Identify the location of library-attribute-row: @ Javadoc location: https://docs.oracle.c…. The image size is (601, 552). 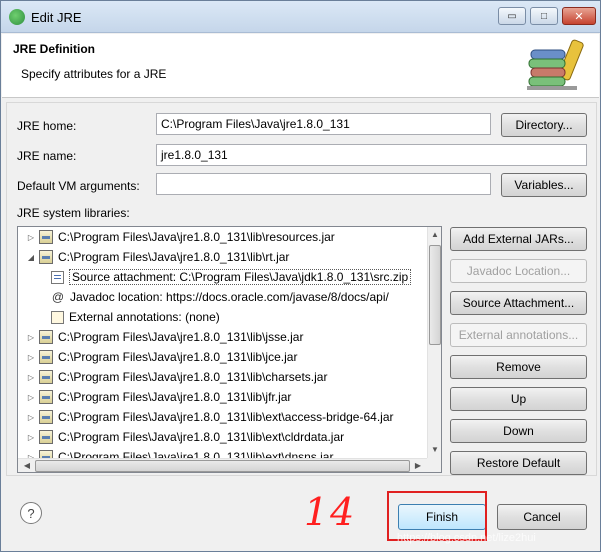
(223, 297).